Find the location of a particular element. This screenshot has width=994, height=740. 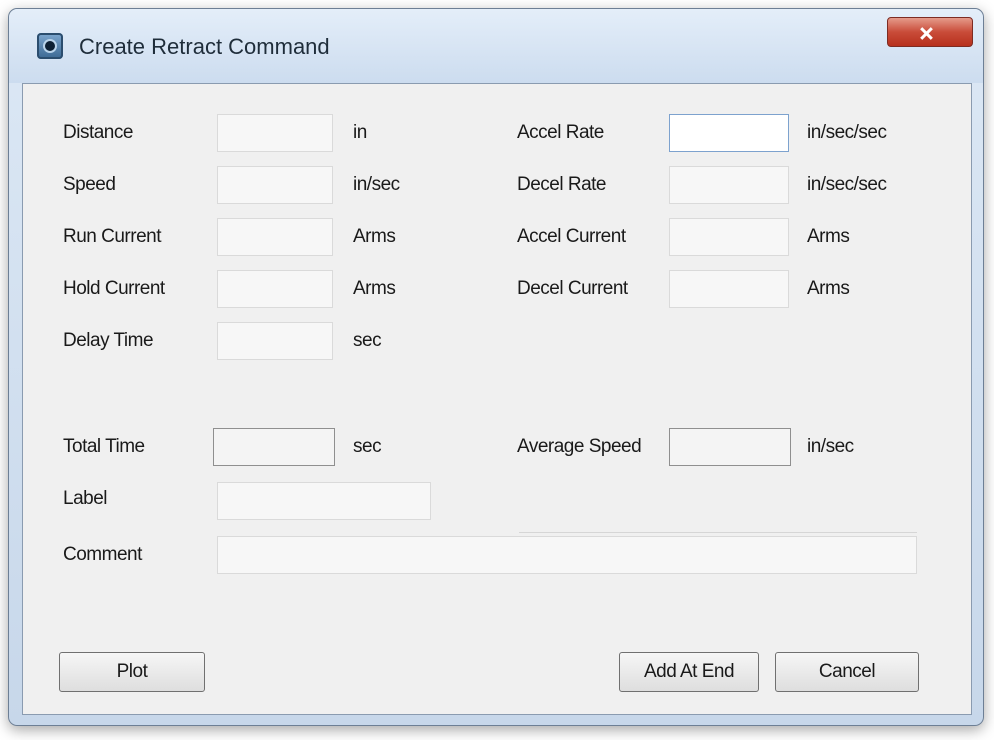

accel-rate-input is located at coordinates (729, 133).